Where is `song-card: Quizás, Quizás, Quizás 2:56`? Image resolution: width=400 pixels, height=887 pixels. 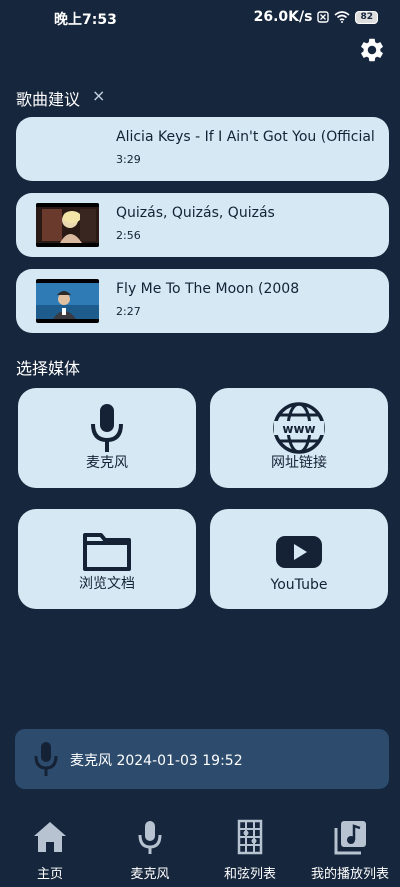
song-card: Quizás, Quizás, Quizás 2:56 is located at coordinates (202, 225).